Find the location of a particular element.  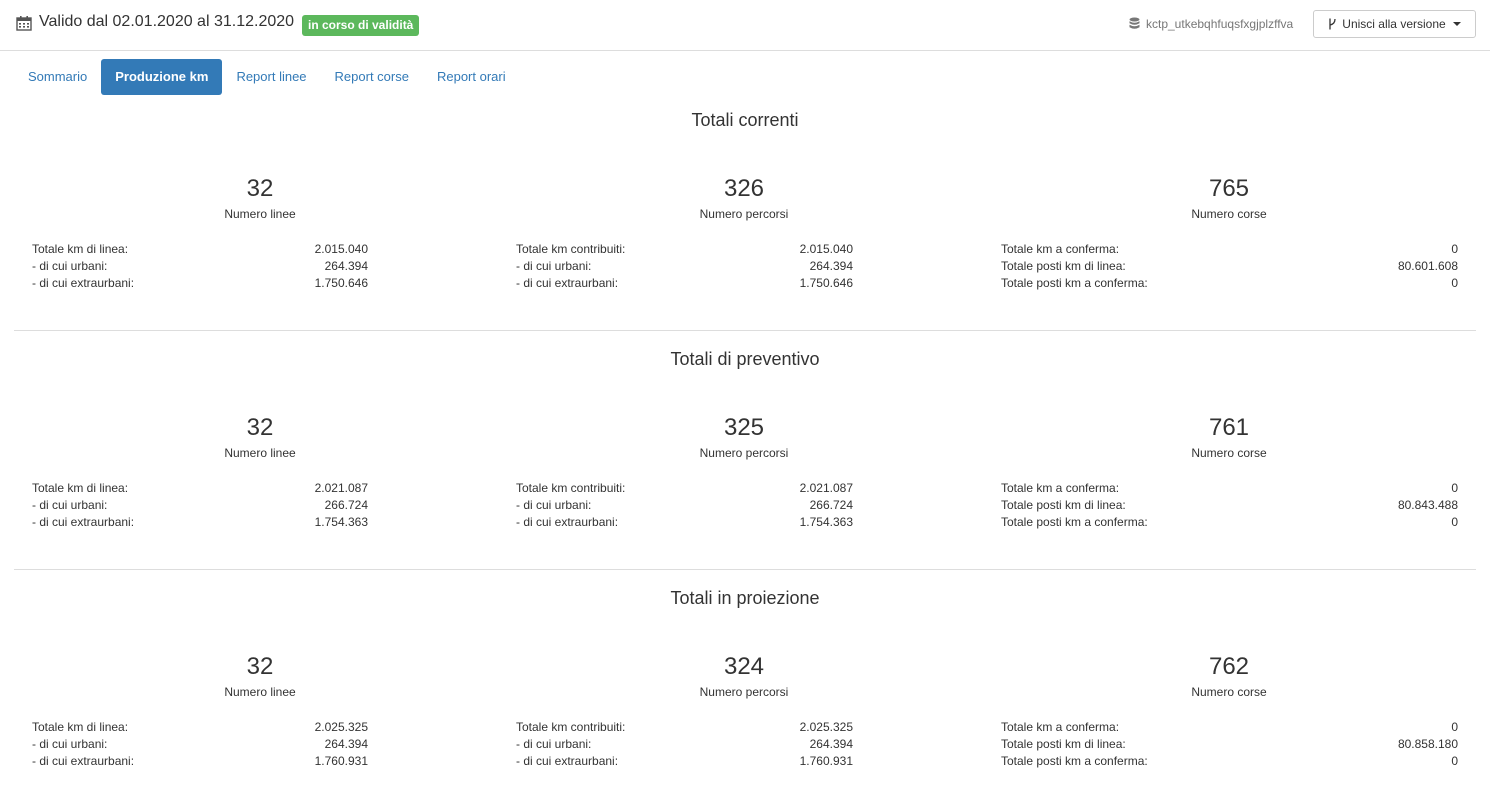

merge-version-label: Unisci alla versione is located at coordinates (1394, 24).